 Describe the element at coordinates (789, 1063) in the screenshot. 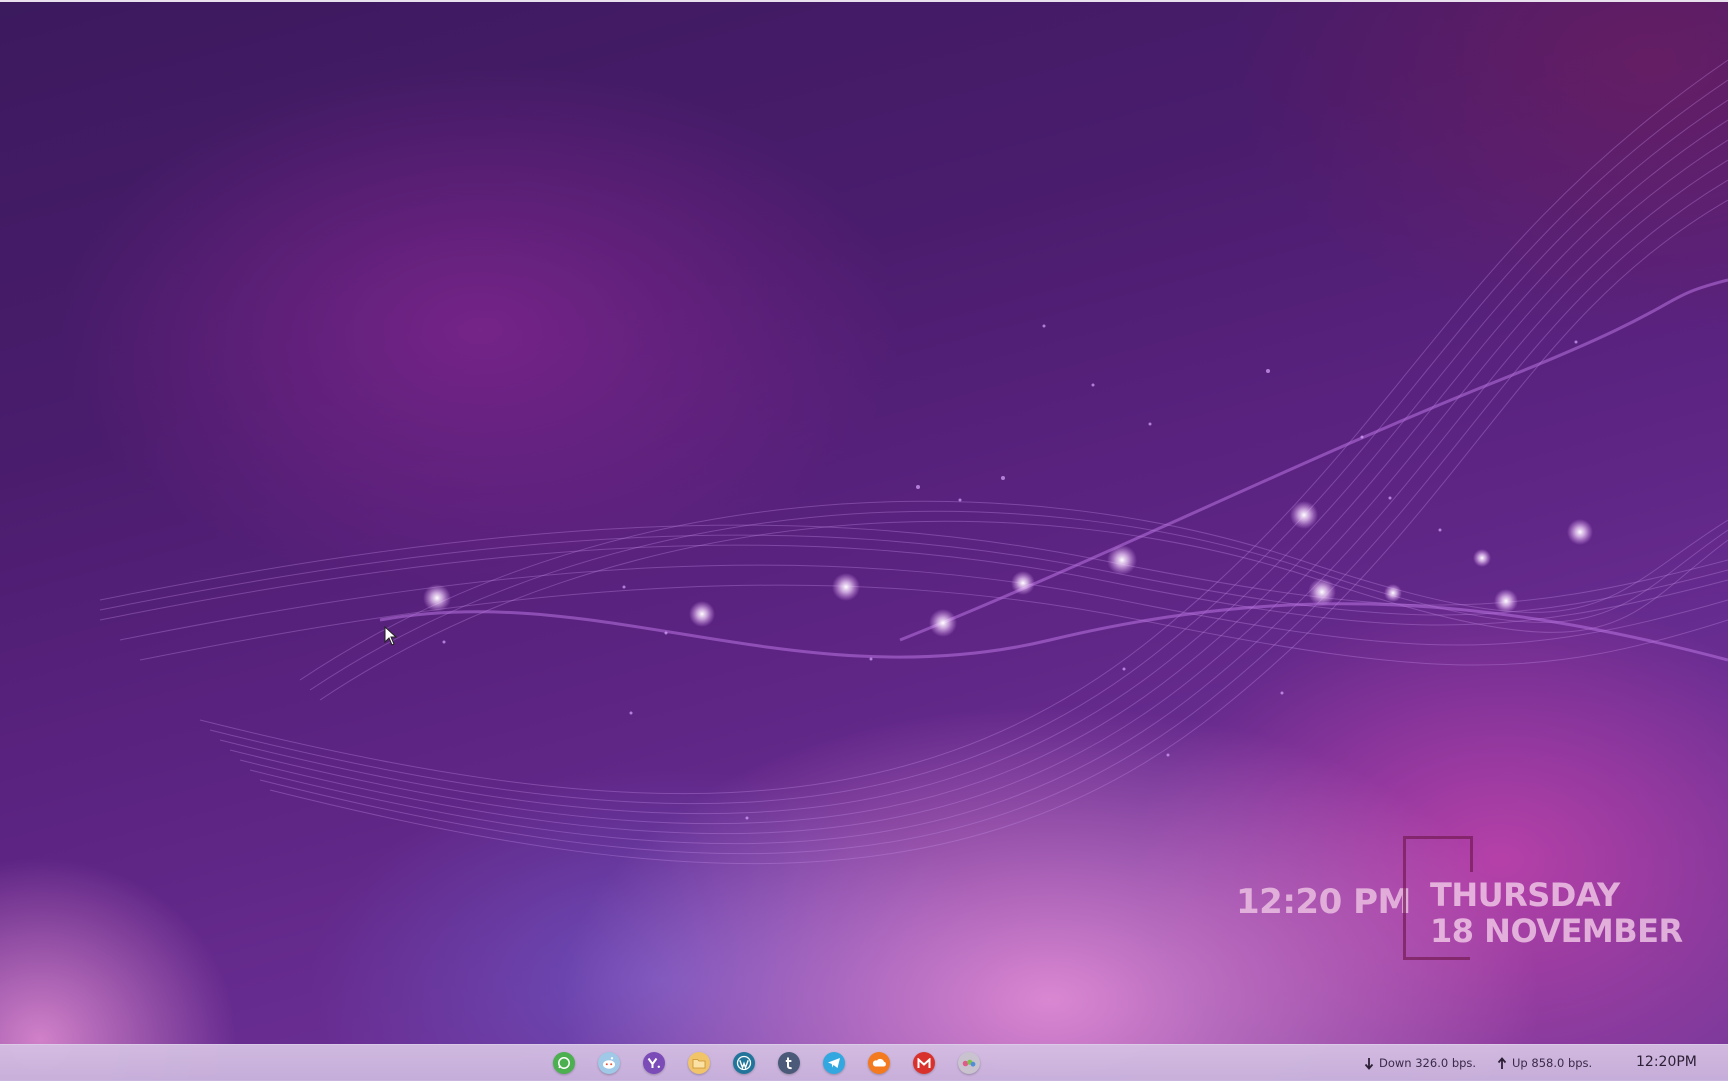

I see `tumblr-icon` at that location.